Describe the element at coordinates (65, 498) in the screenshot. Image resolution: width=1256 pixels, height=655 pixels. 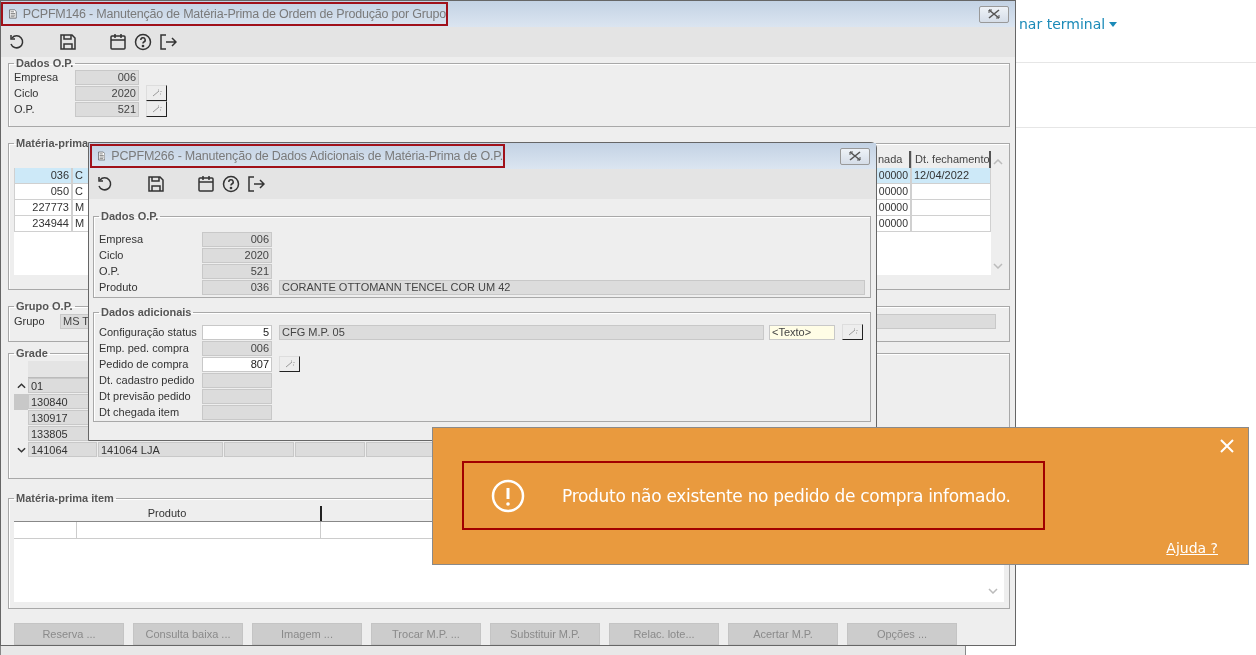
I see `group-title: Matéria-prima item` at that location.